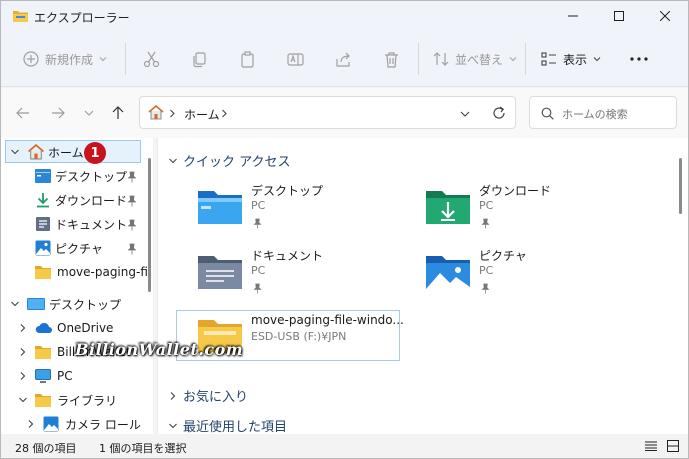 Image resolution: width=689 pixels, height=459 pixels. I want to click on cut-button, so click(151, 59).